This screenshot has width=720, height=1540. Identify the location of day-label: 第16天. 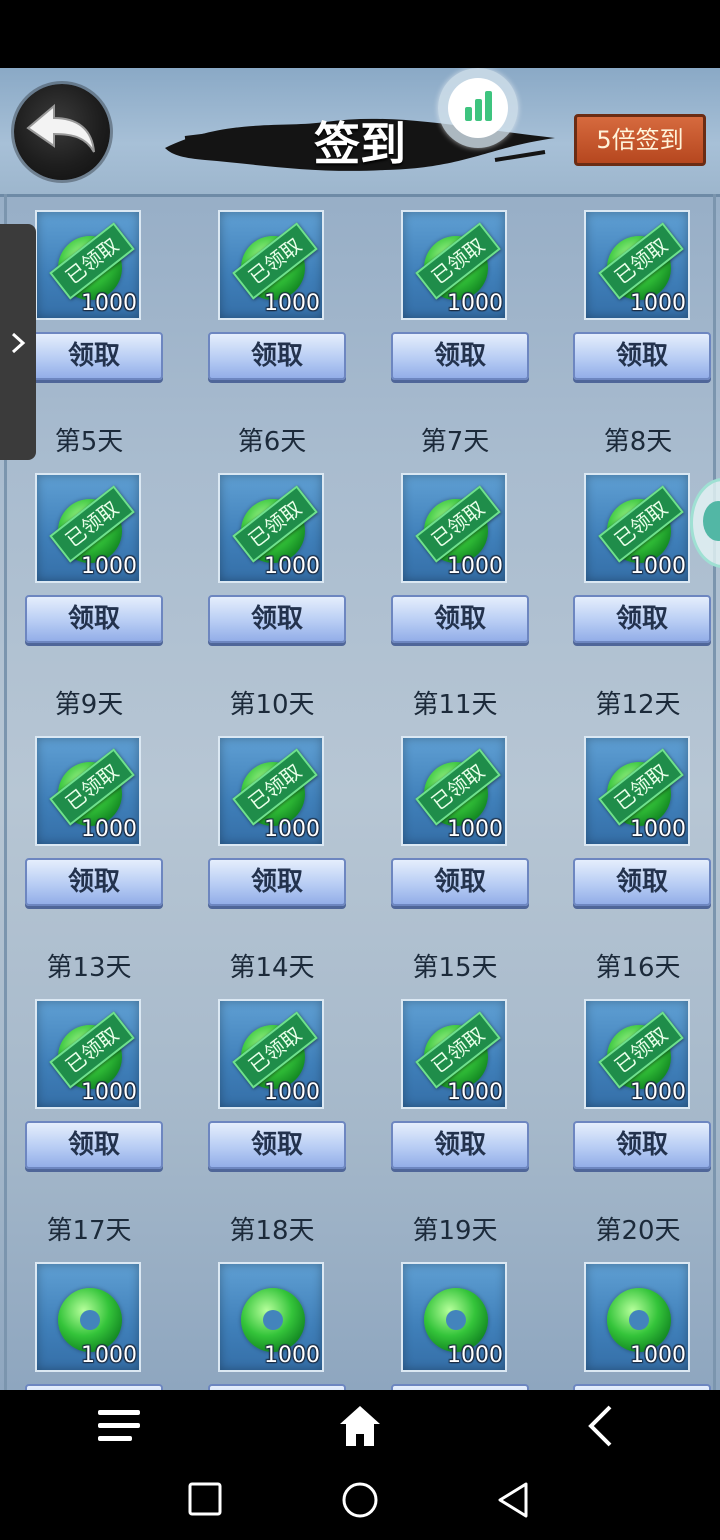
(638, 968).